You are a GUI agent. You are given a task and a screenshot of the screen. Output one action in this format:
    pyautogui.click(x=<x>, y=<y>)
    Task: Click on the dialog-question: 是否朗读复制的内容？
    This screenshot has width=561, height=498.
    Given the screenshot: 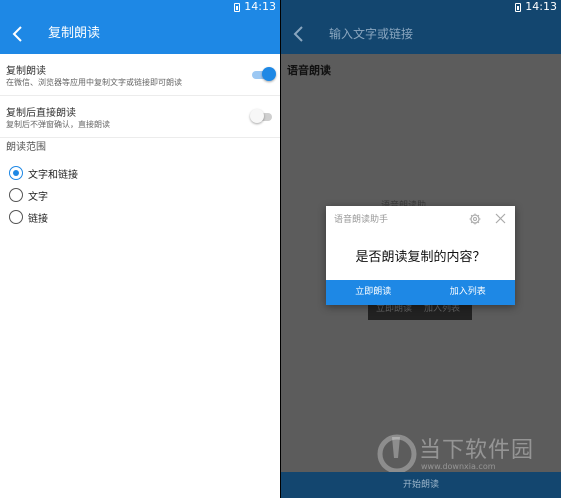 What is the action you would take?
    pyautogui.click(x=420, y=257)
    